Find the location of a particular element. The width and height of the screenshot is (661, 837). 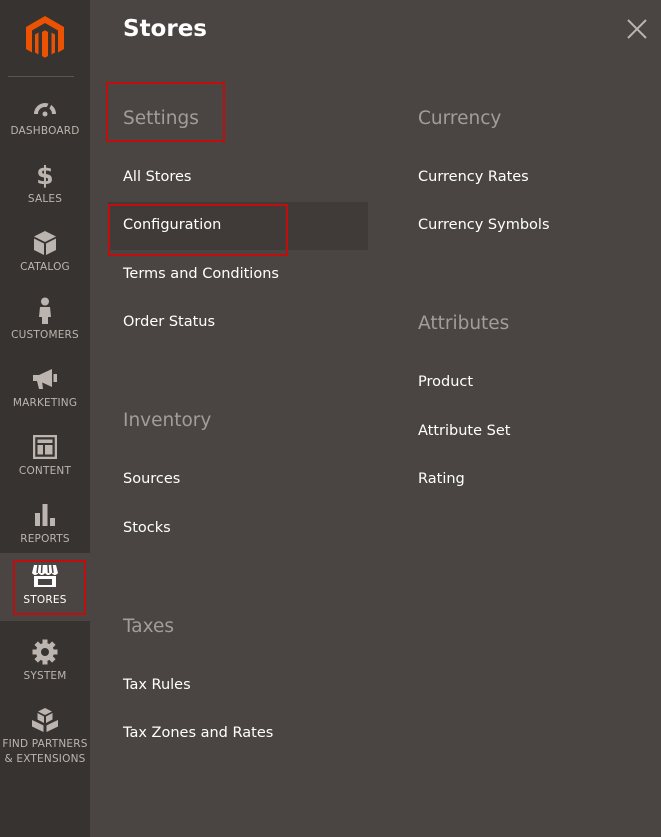

menu-link-product: Product is located at coordinates (445, 382).